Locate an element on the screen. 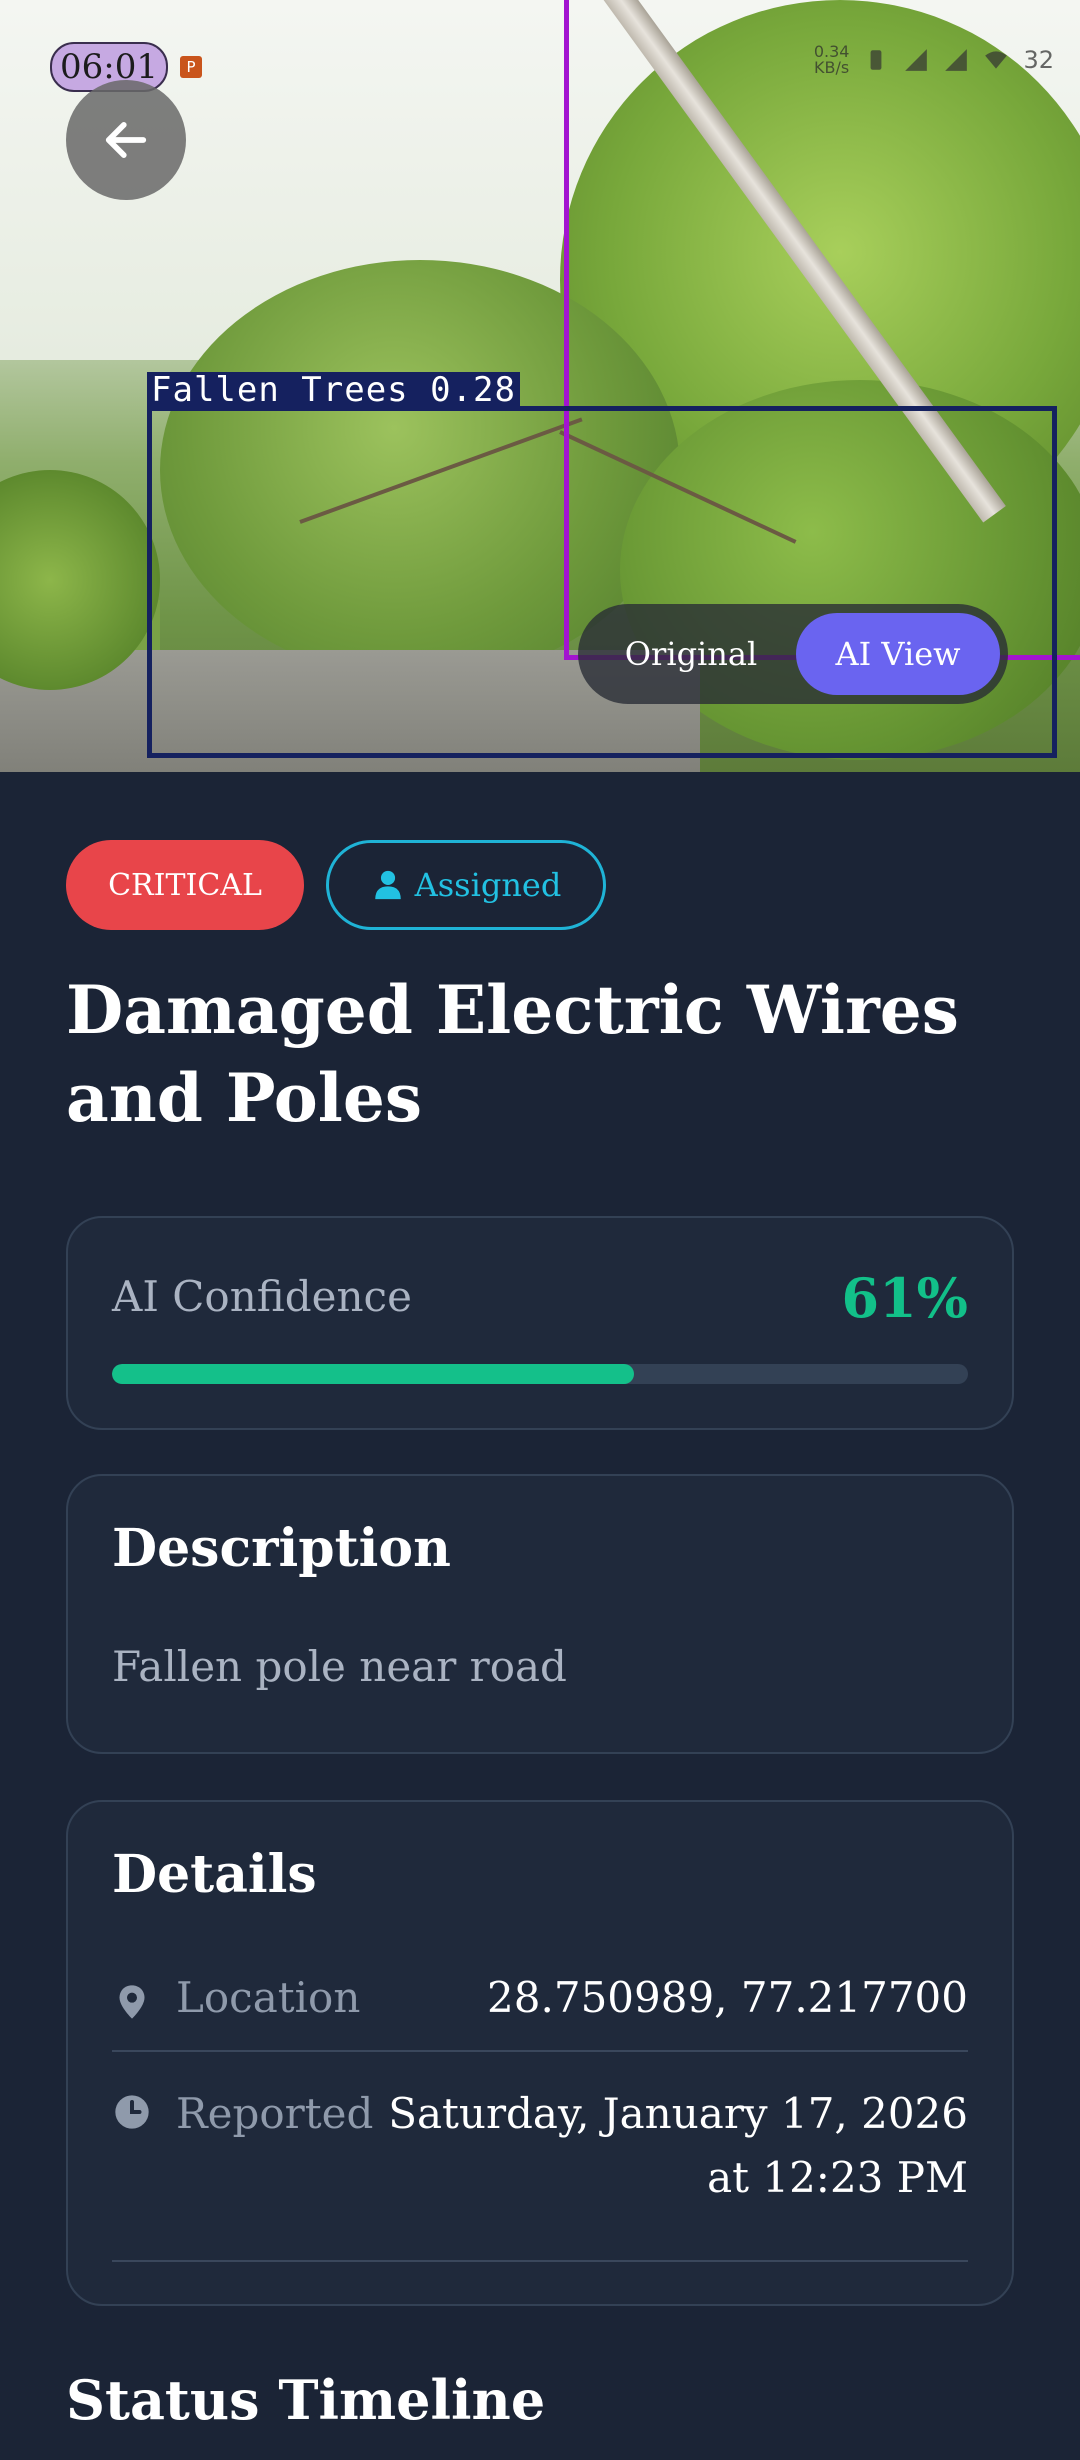 The height and width of the screenshot is (2460, 1080). toggle-original: Original is located at coordinates (691, 654).